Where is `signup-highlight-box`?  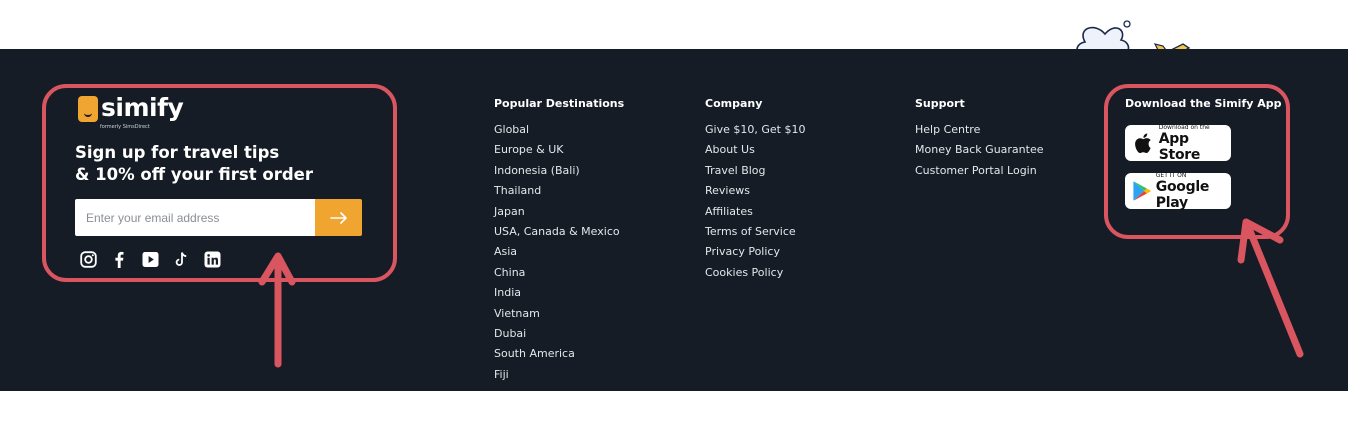
signup-highlight-box is located at coordinates (219, 183).